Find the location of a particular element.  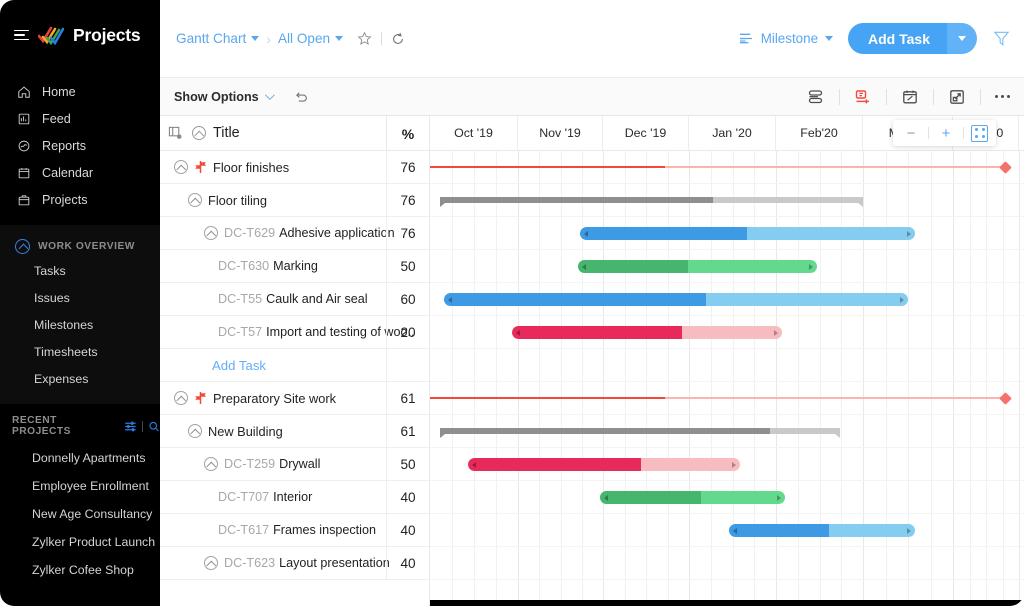

reports-icon is located at coordinates (24, 145).